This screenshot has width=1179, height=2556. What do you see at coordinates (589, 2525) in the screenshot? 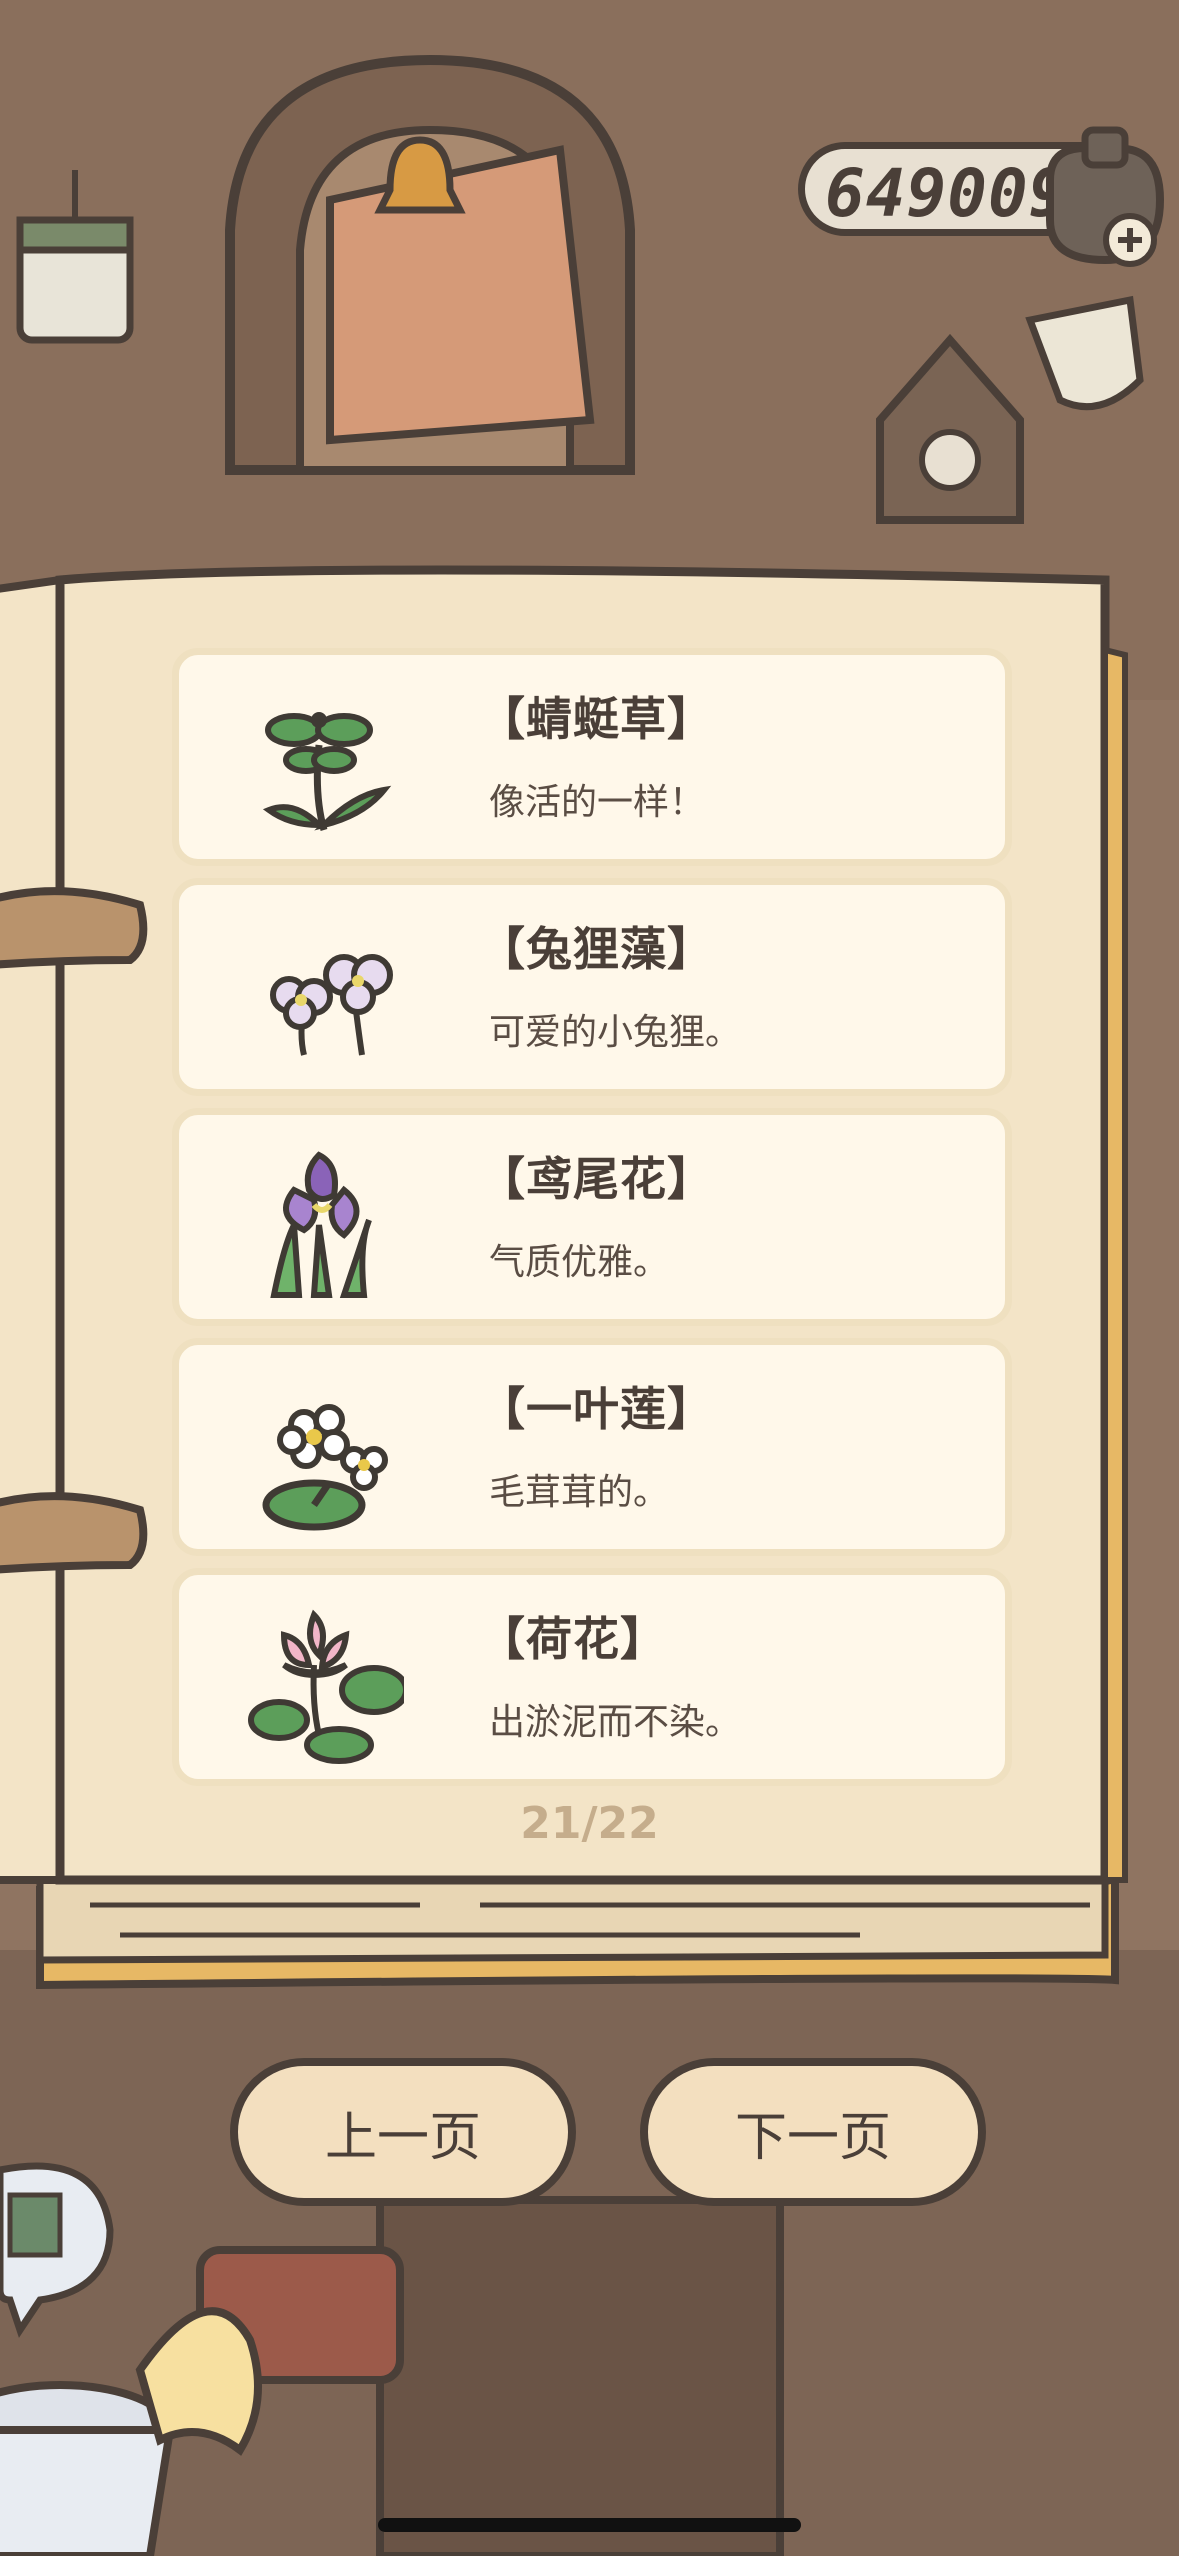
I see `home-indicator` at bounding box center [589, 2525].